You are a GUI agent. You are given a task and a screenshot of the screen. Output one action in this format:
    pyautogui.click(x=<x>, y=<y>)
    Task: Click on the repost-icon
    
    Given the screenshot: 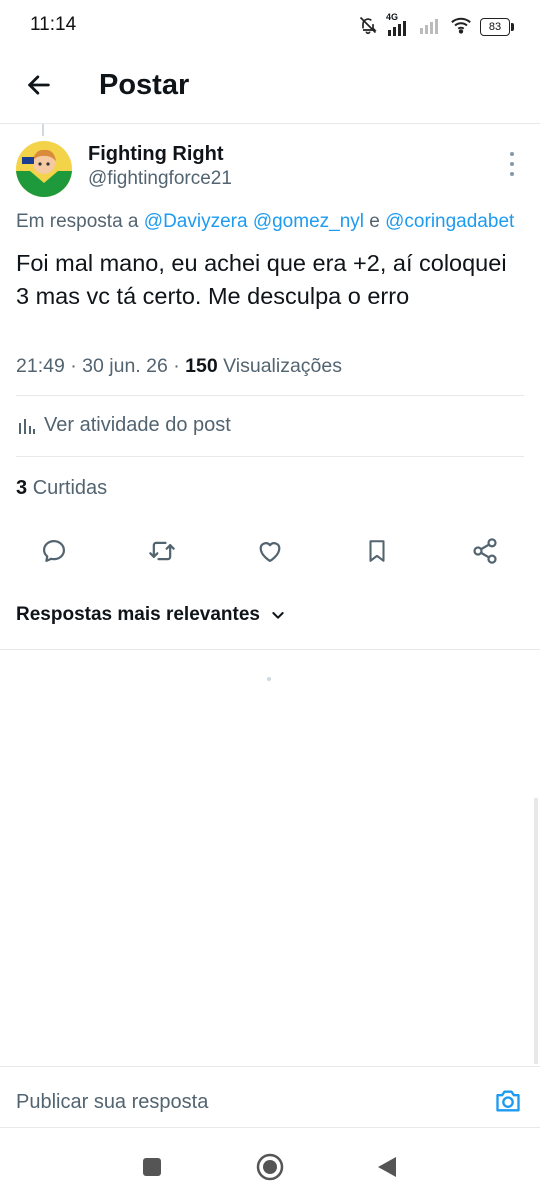 What is the action you would take?
    pyautogui.click(x=162, y=551)
    